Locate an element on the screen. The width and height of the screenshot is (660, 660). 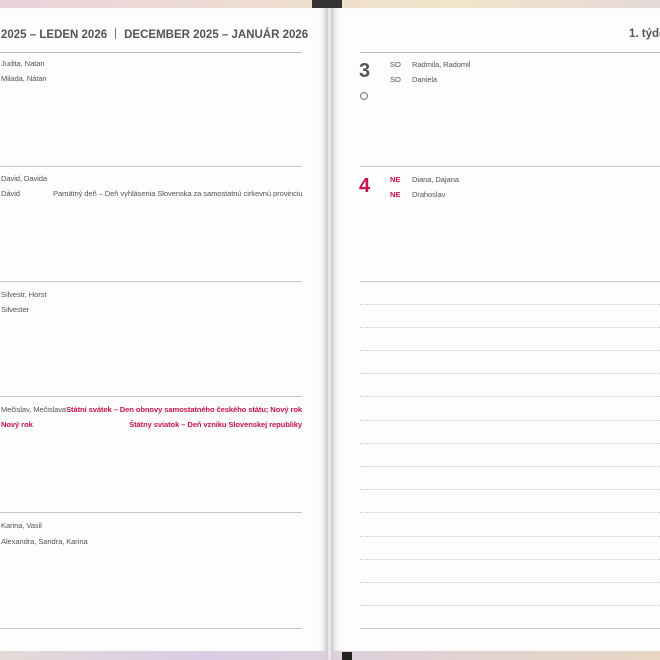
day-5-names-sk: Alexandra, Sandra, Karina is located at coordinates (44, 541).